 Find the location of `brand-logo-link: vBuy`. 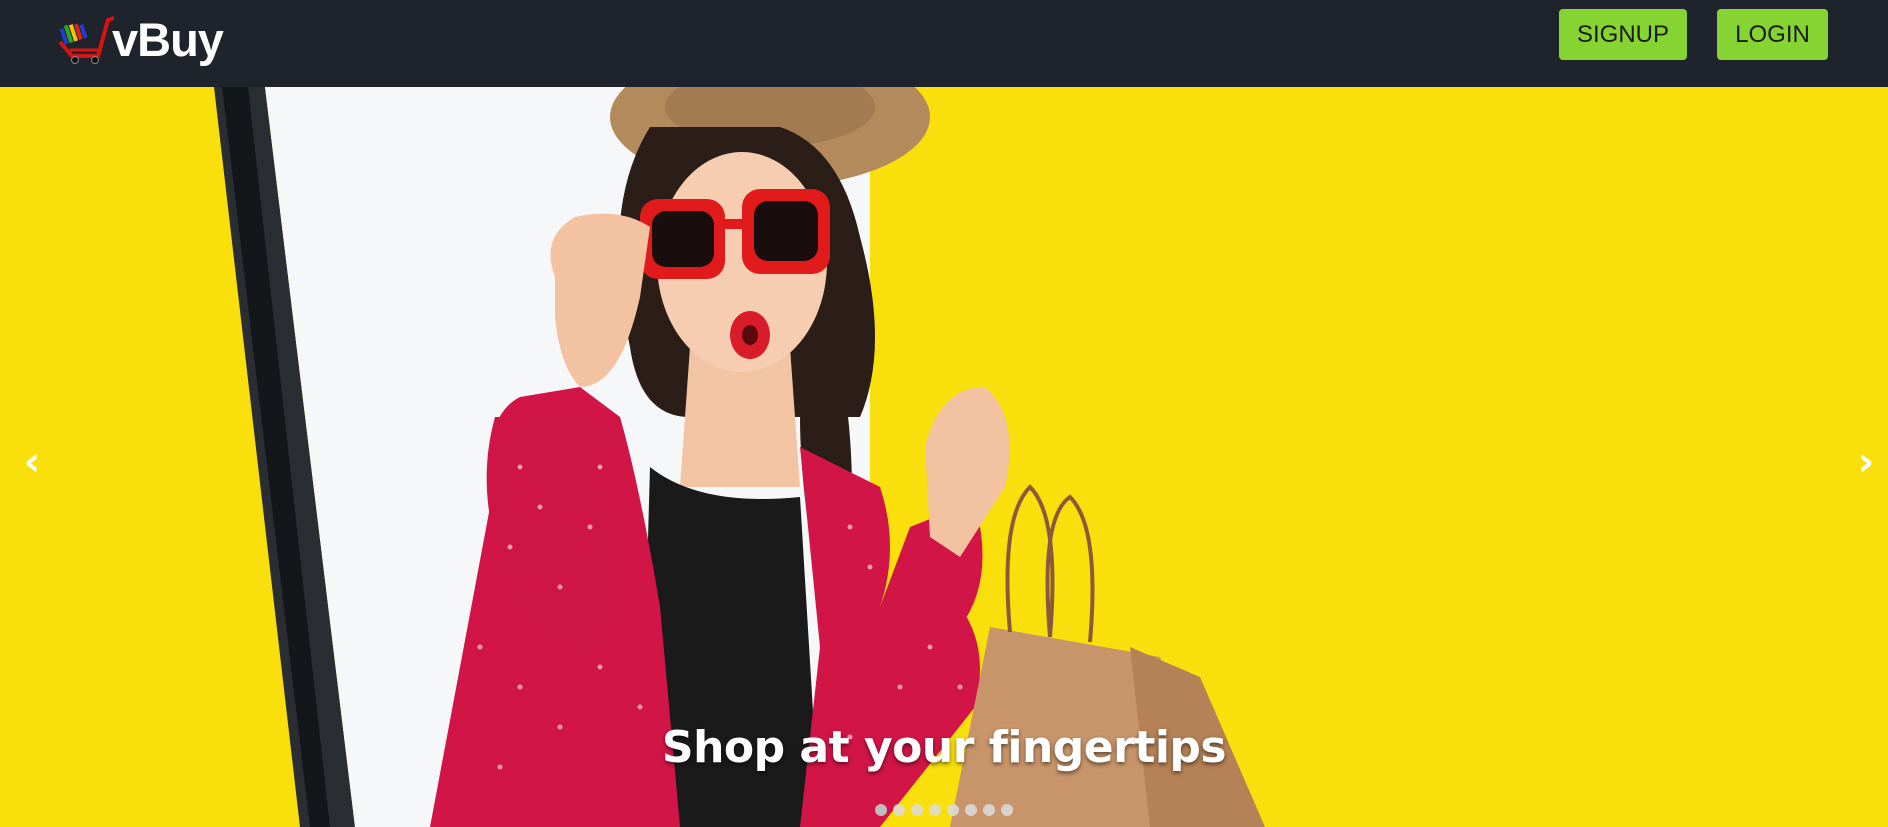

brand-logo-link: vBuy is located at coordinates (141, 39).